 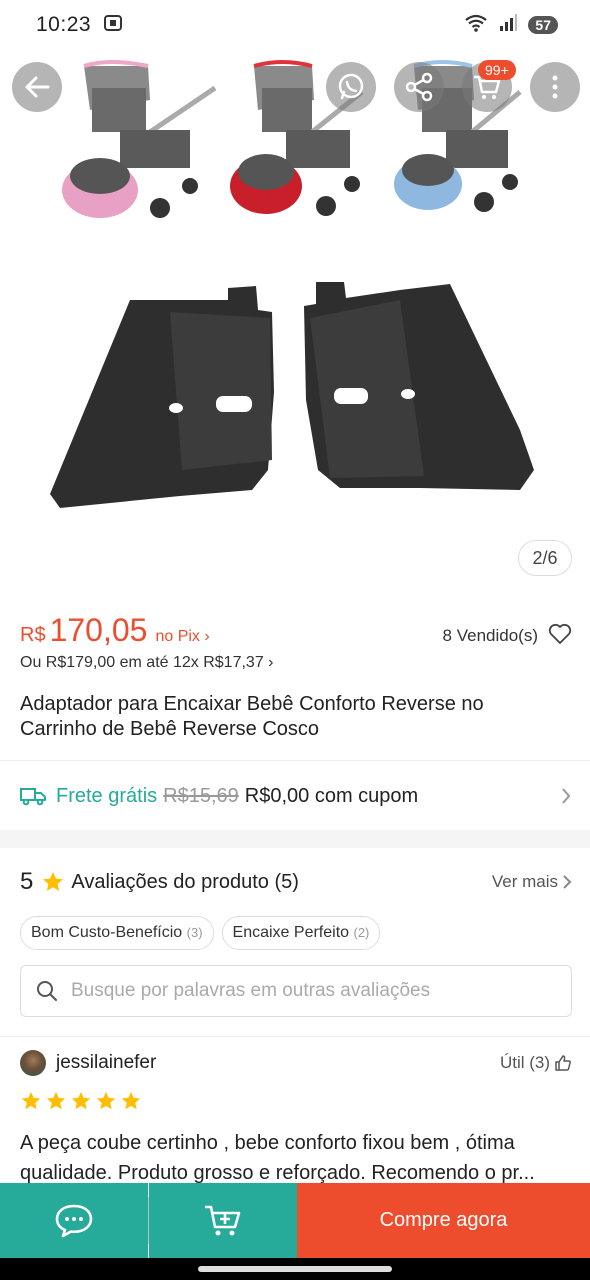 I want to click on add-to-cart-button, so click(x=223, y=1220).